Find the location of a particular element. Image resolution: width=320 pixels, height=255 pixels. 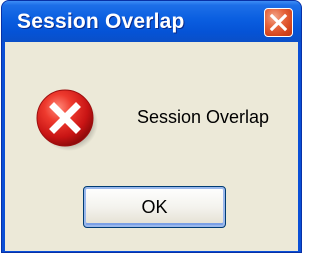

error-message: Session Overlap is located at coordinates (203, 117).